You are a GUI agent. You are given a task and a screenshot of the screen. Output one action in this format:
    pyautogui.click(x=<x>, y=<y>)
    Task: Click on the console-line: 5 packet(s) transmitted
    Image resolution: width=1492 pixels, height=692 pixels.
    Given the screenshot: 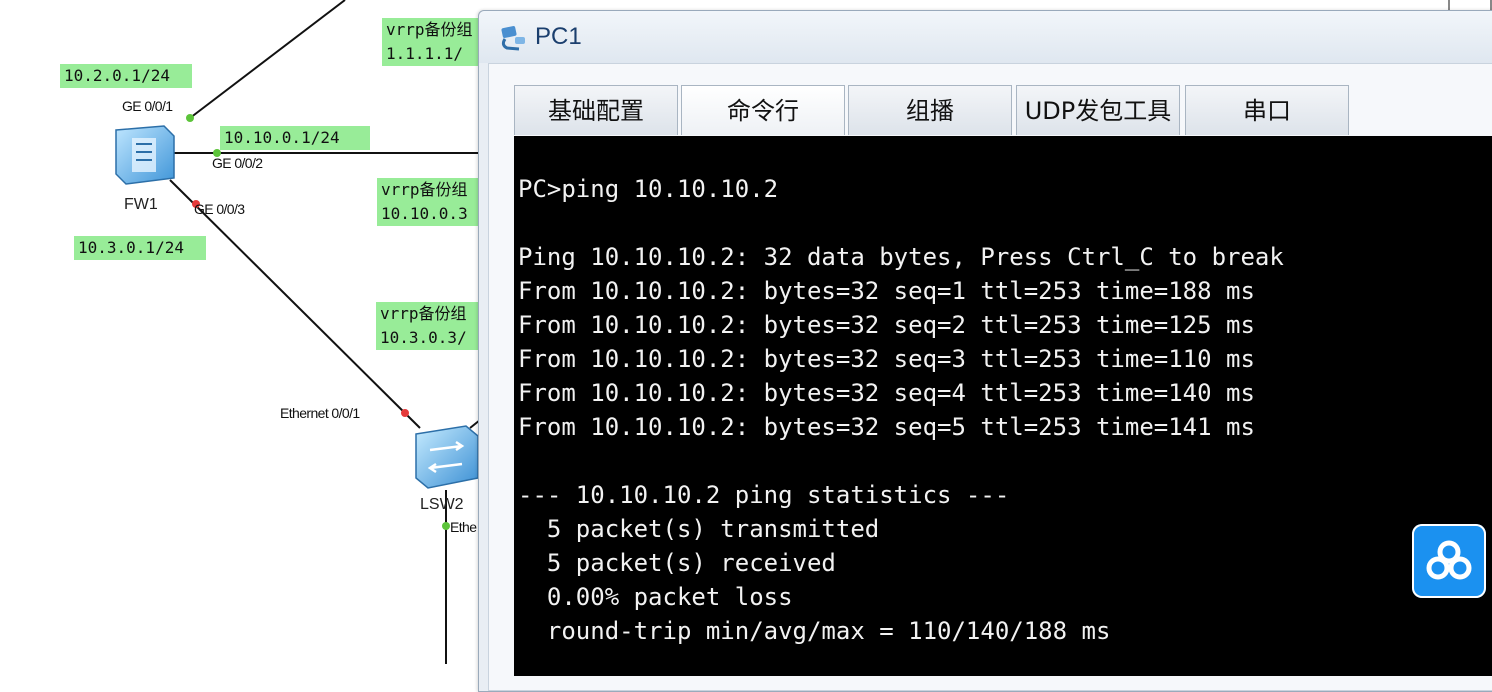 What is the action you would take?
    pyautogui.click(x=699, y=529)
    